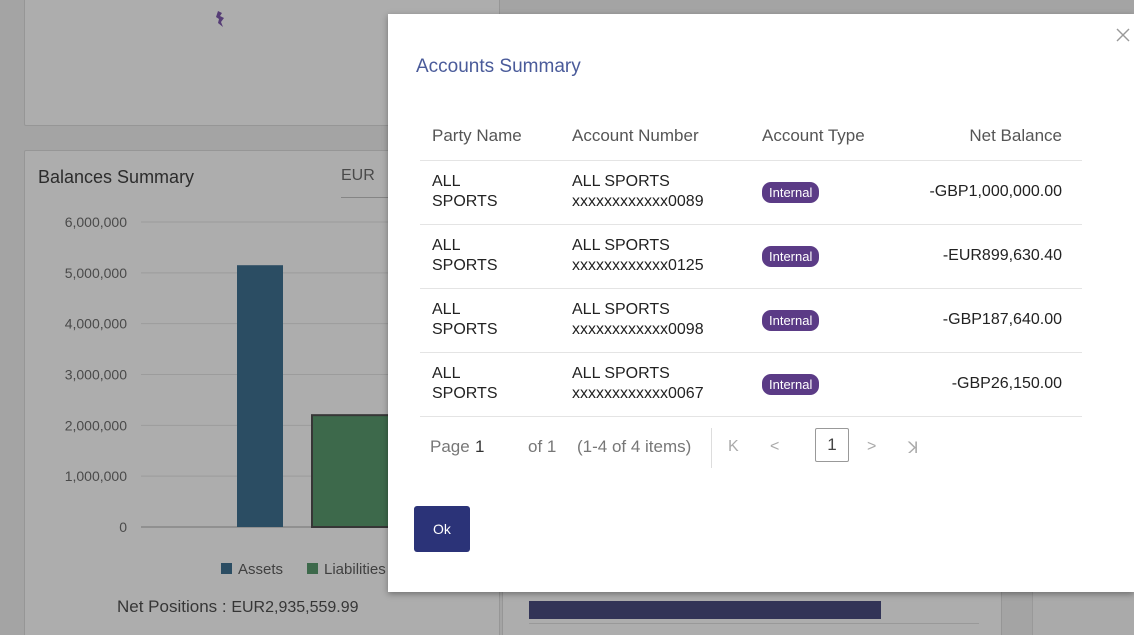 The width and height of the screenshot is (1134, 635). Describe the element at coordinates (1123, 35) in the screenshot. I see `close-icon` at that location.